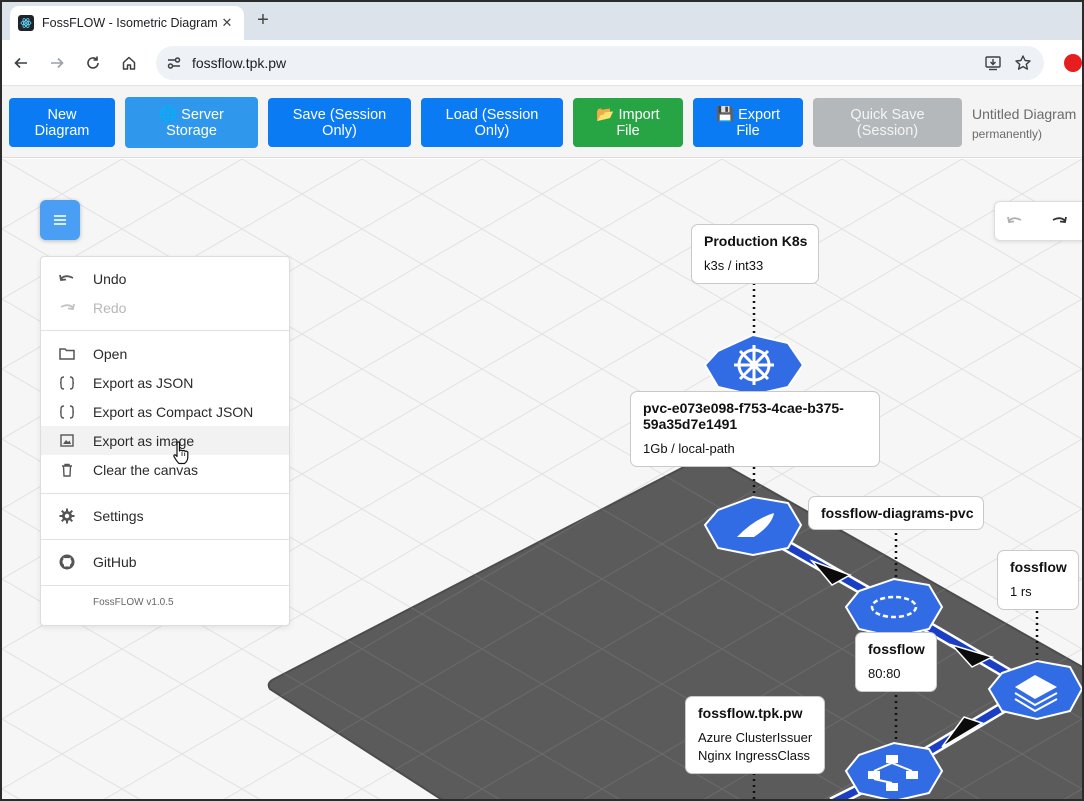  I want to click on button-label-line2: Diagram, so click(62, 130).